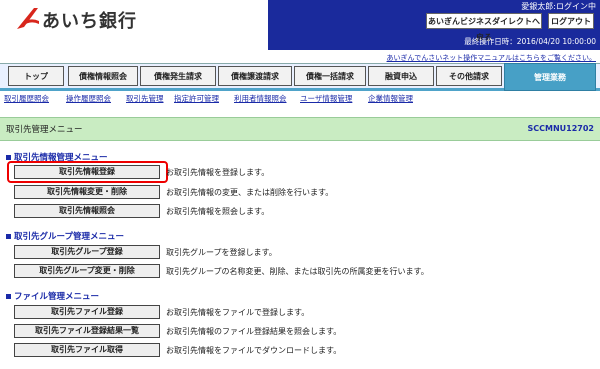  What do you see at coordinates (88, 98) in the screenshot?
I see `subnav-operation-history: 操作履歴照会` at bounding box center [88, 98].